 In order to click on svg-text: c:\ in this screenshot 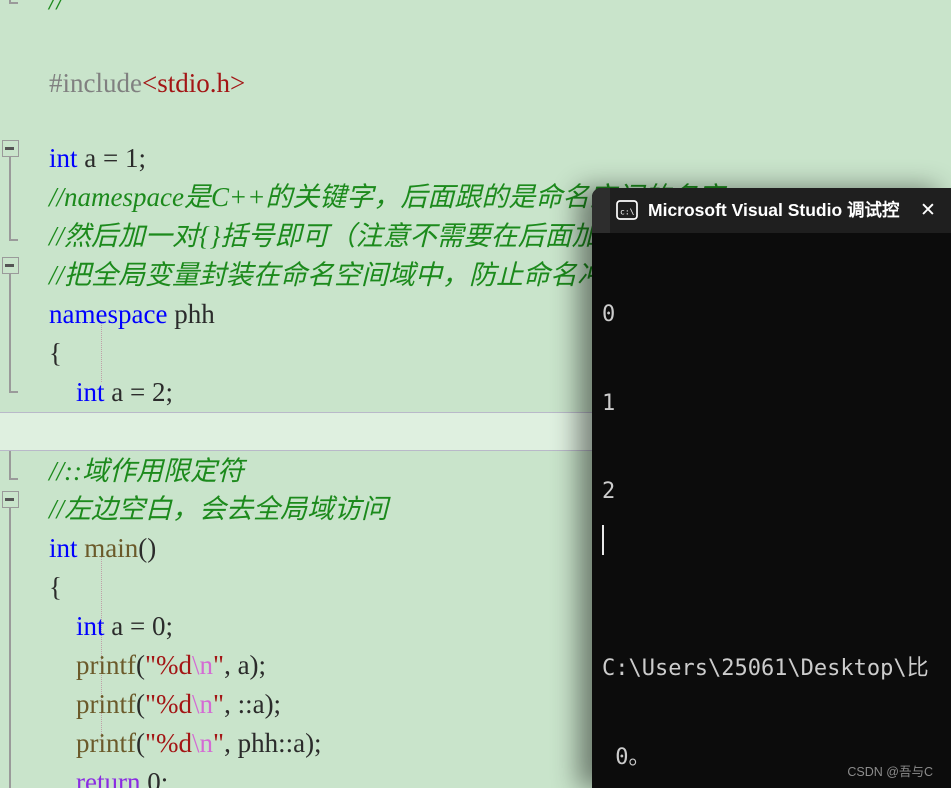, I will do `click(627, 212)`.